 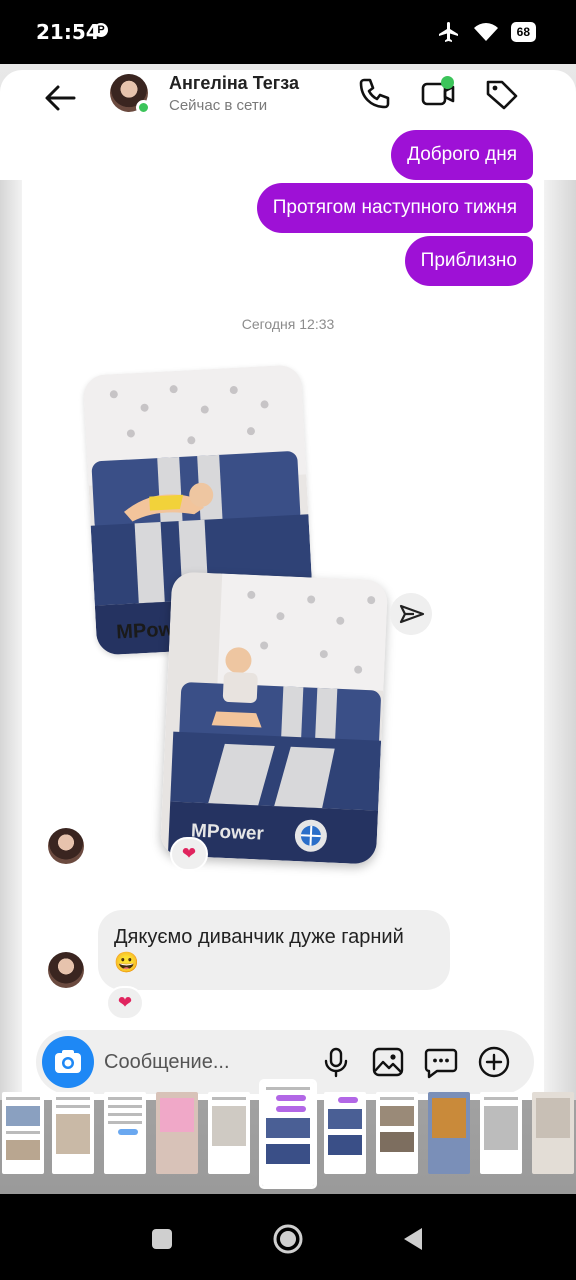 I want to click on status-bar: 21:54 P 68, so click(x=288, y=32).